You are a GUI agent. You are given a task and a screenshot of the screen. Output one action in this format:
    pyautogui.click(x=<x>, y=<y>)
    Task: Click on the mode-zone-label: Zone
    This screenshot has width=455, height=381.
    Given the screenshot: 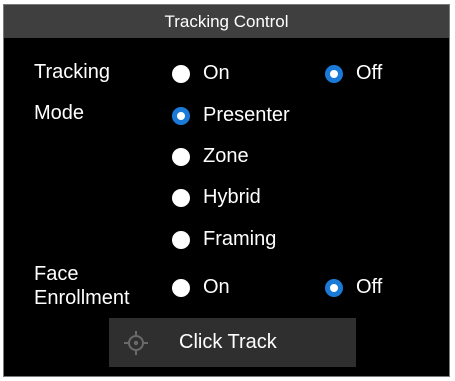 What is the action you would take?
    pyautogui.click(x=226, y=156)
    